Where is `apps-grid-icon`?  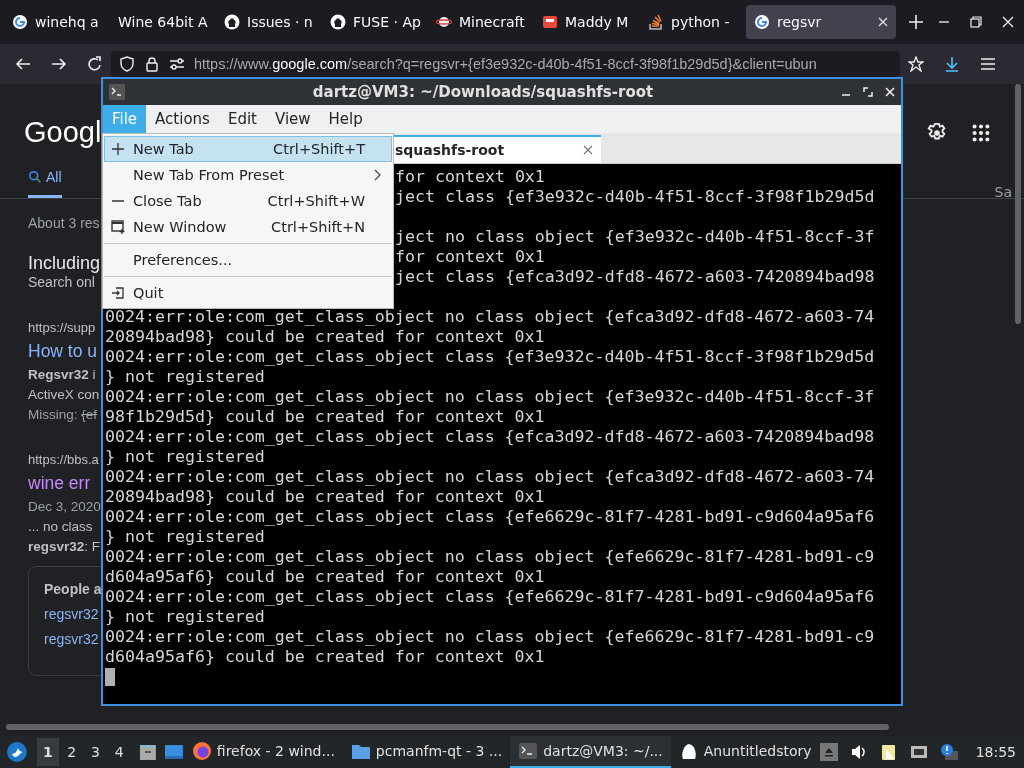 apps-grid-icon is located at coordinates (981, 133).